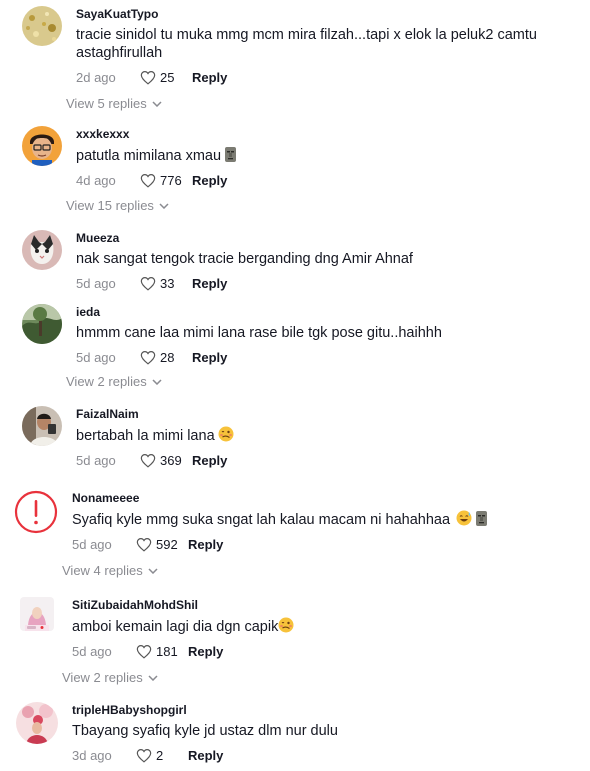  What do you see at coordinates (321, 605) in the screenshot?
I see `comment-username: SitiZubaidahMohdShil` at bounding box center [321, 605].